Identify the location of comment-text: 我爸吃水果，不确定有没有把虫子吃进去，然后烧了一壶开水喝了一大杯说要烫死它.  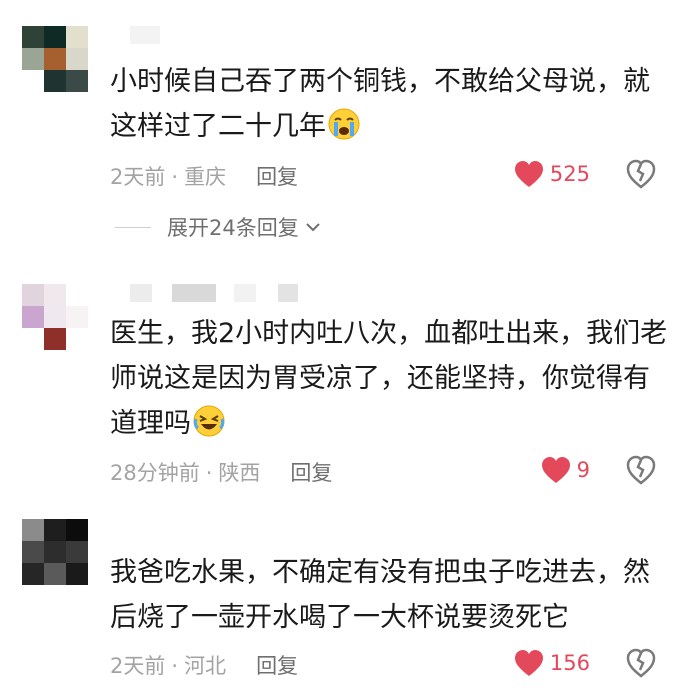
(390, 595).